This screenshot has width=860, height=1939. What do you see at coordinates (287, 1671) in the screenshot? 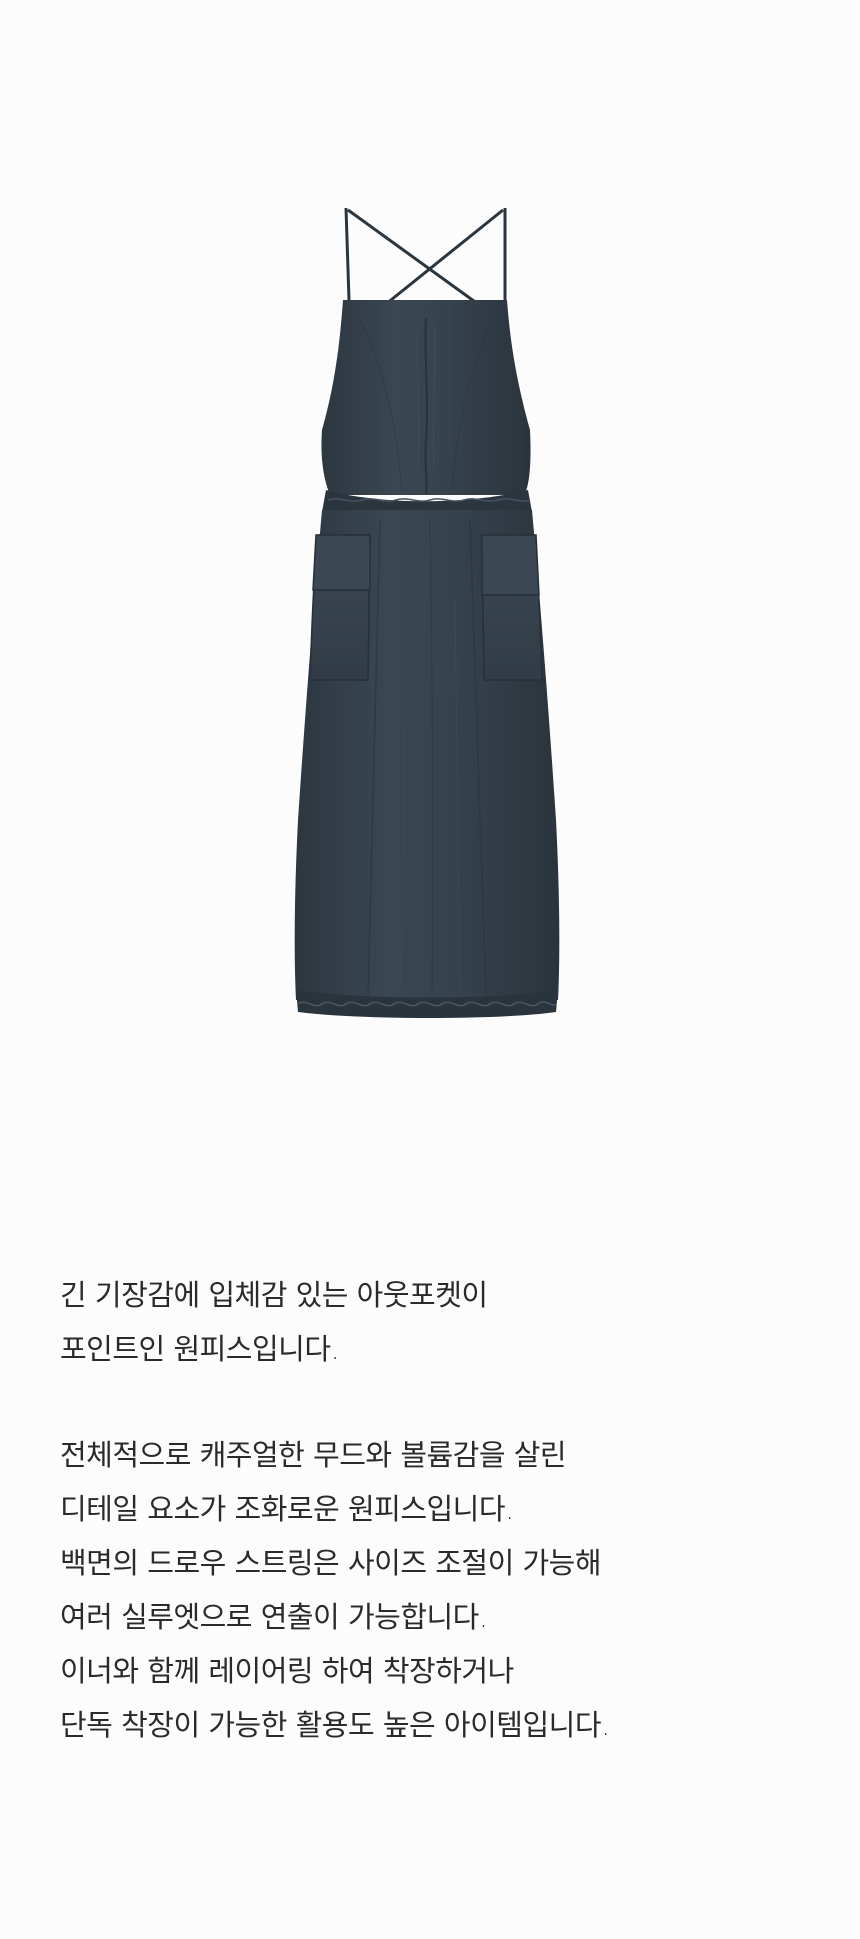
I see `description-line: 이너와 함께 레이어링 하여 착장하거나` at bounding box center [287, 1671].